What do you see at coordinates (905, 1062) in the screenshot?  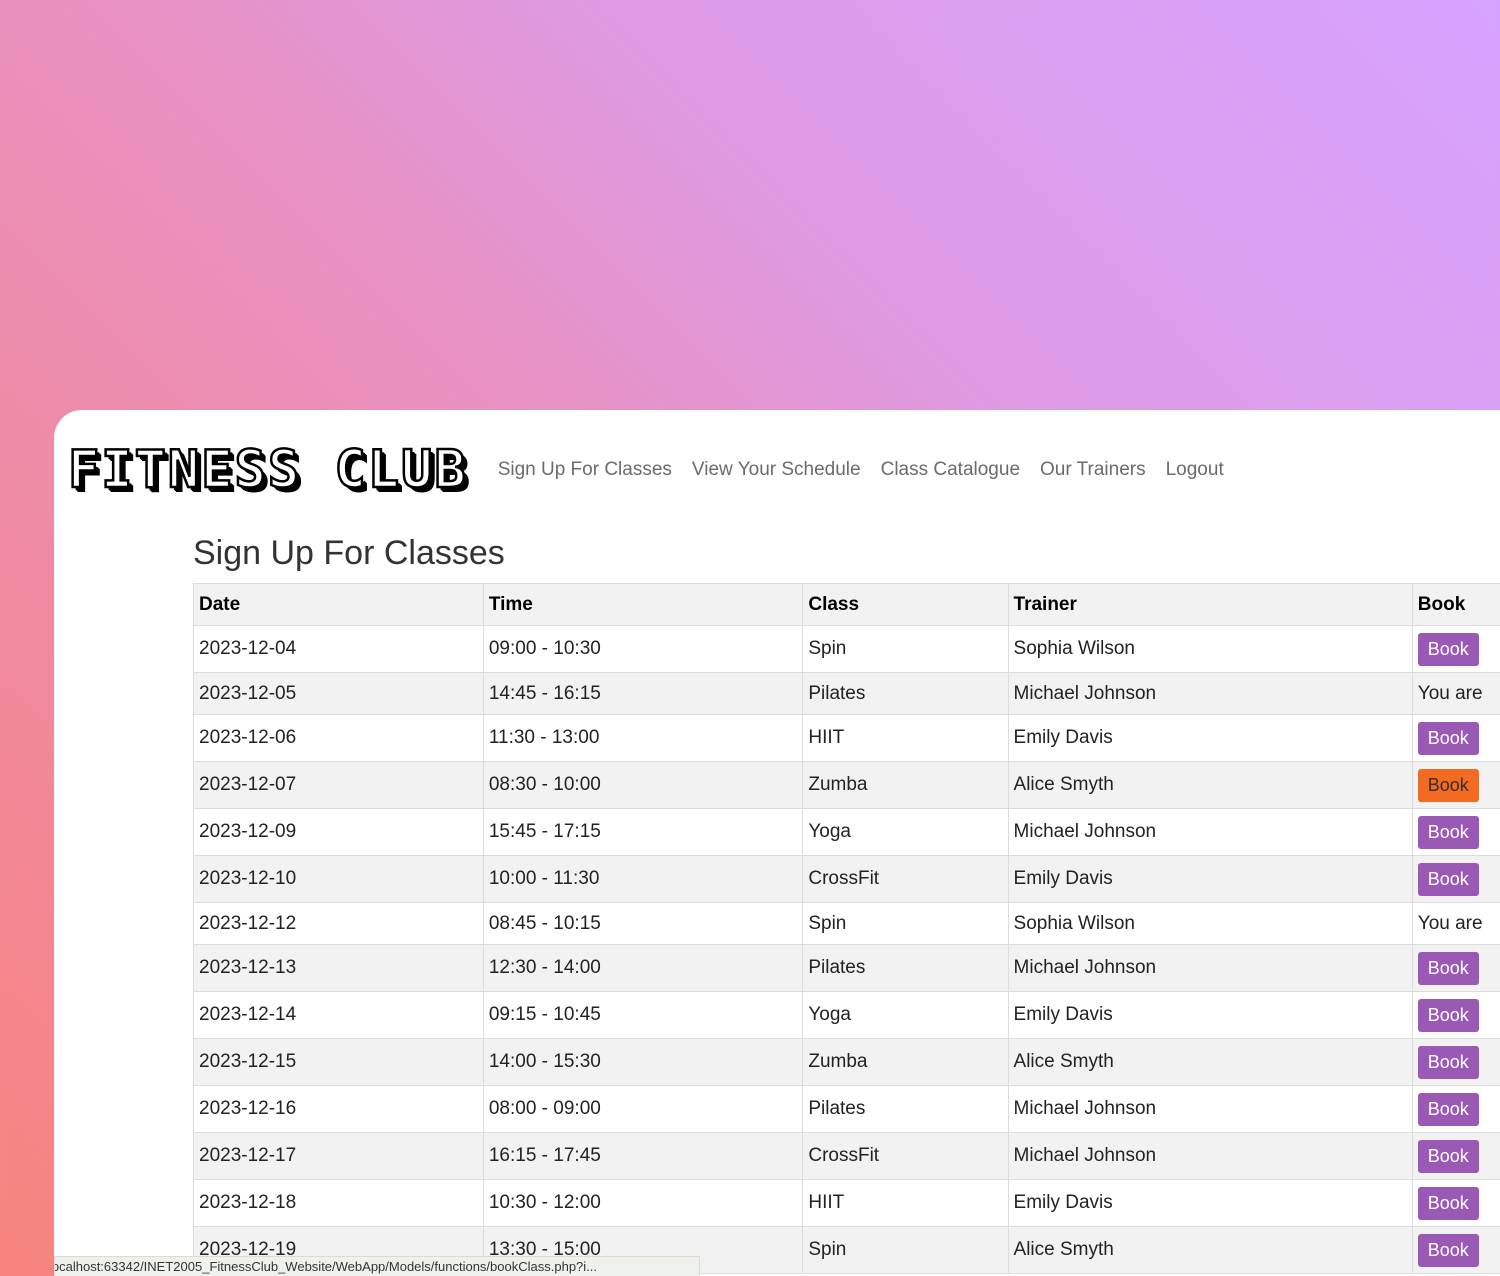 I see `cell-class: Zumba` at bounding box center [905, 1062].